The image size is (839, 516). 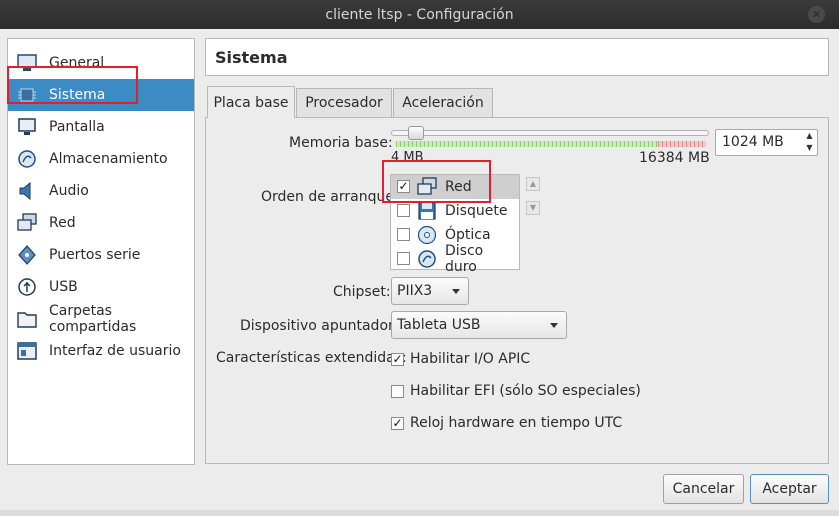 What do you see at coordinates (533, 208) in the screenshot?
I see `move-down-icon: ▼` at bounding box center [533, 208].